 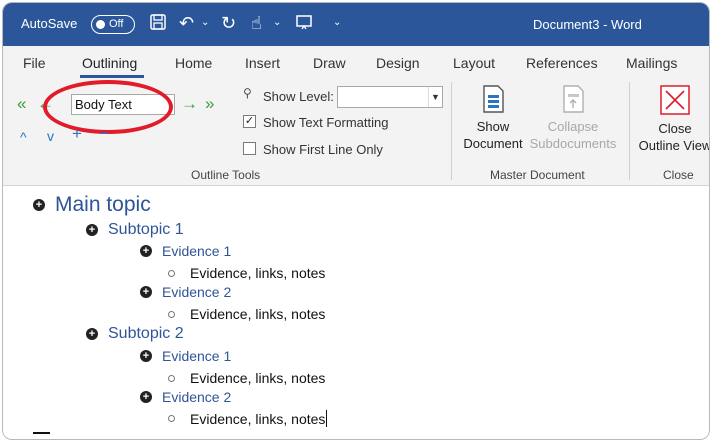 What do you see at coordinates (247, 93) in the screenshot?
I see `show-level-icon: ⚲` at bounding box center [247, 93].